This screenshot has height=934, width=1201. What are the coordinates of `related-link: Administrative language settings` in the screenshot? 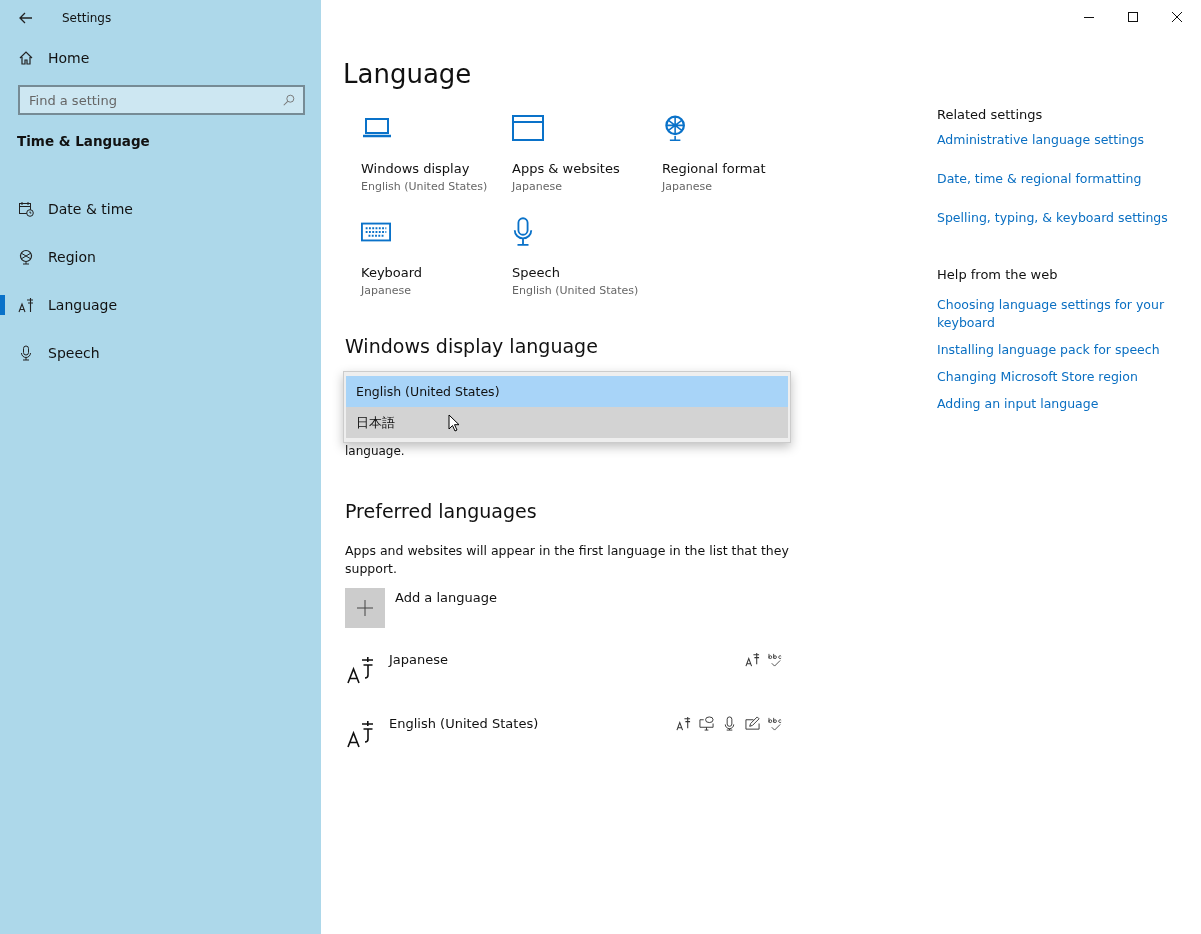 It's located at (1068, 140).